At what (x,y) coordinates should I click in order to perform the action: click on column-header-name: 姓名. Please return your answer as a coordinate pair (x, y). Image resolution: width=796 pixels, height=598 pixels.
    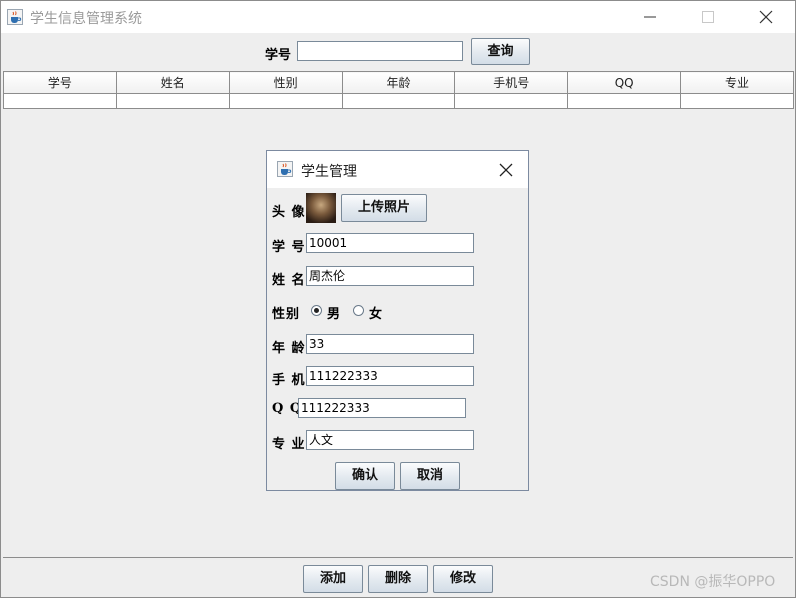
    Looking at the image, I should click on (172, 82).